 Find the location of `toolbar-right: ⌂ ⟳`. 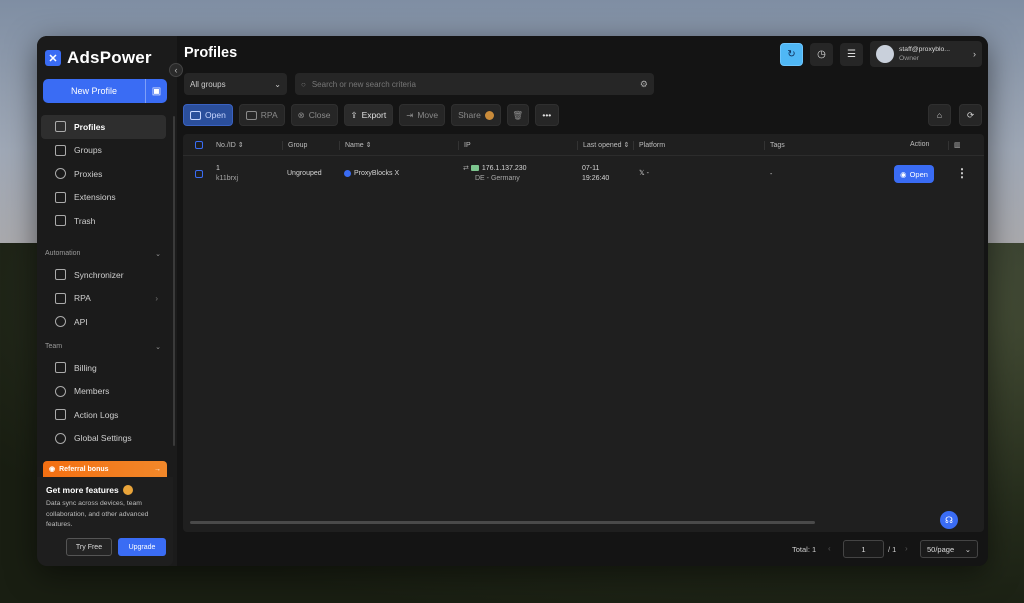

toolbar-right: ⌂ ⟳ is located at coordinates (955, 115).